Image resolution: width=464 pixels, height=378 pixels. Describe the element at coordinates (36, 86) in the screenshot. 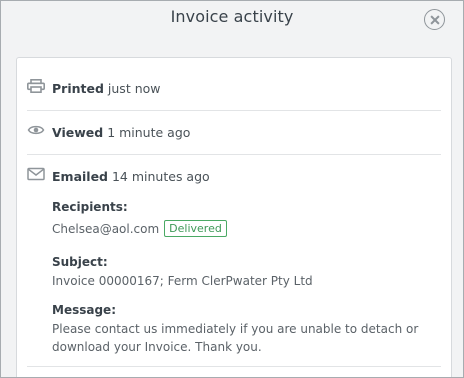

I see `printer-icon` at that location.